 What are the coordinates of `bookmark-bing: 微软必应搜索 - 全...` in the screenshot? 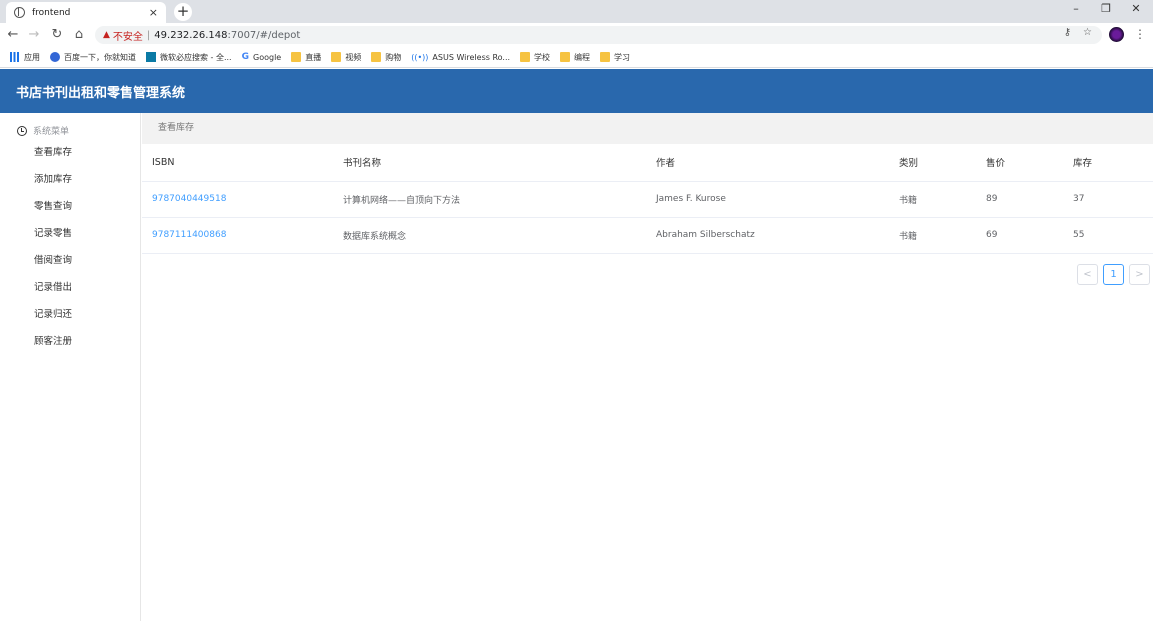 It's located at (189, 57).